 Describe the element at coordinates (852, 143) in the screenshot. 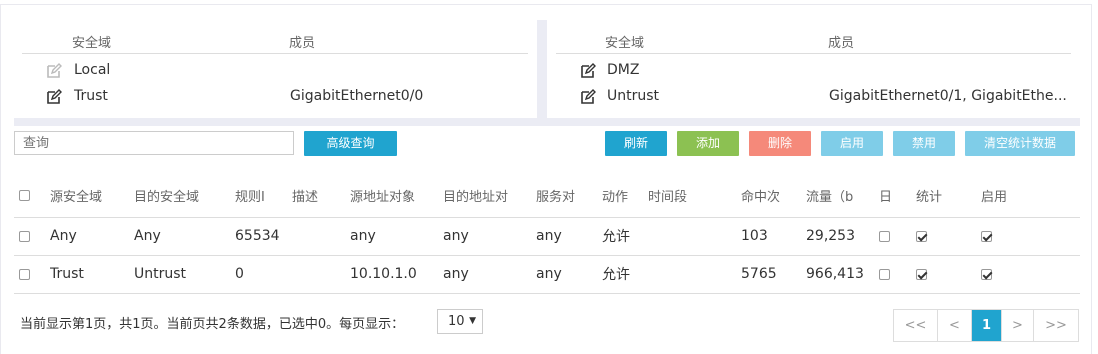

I see `enable-button: 启用` at that location.